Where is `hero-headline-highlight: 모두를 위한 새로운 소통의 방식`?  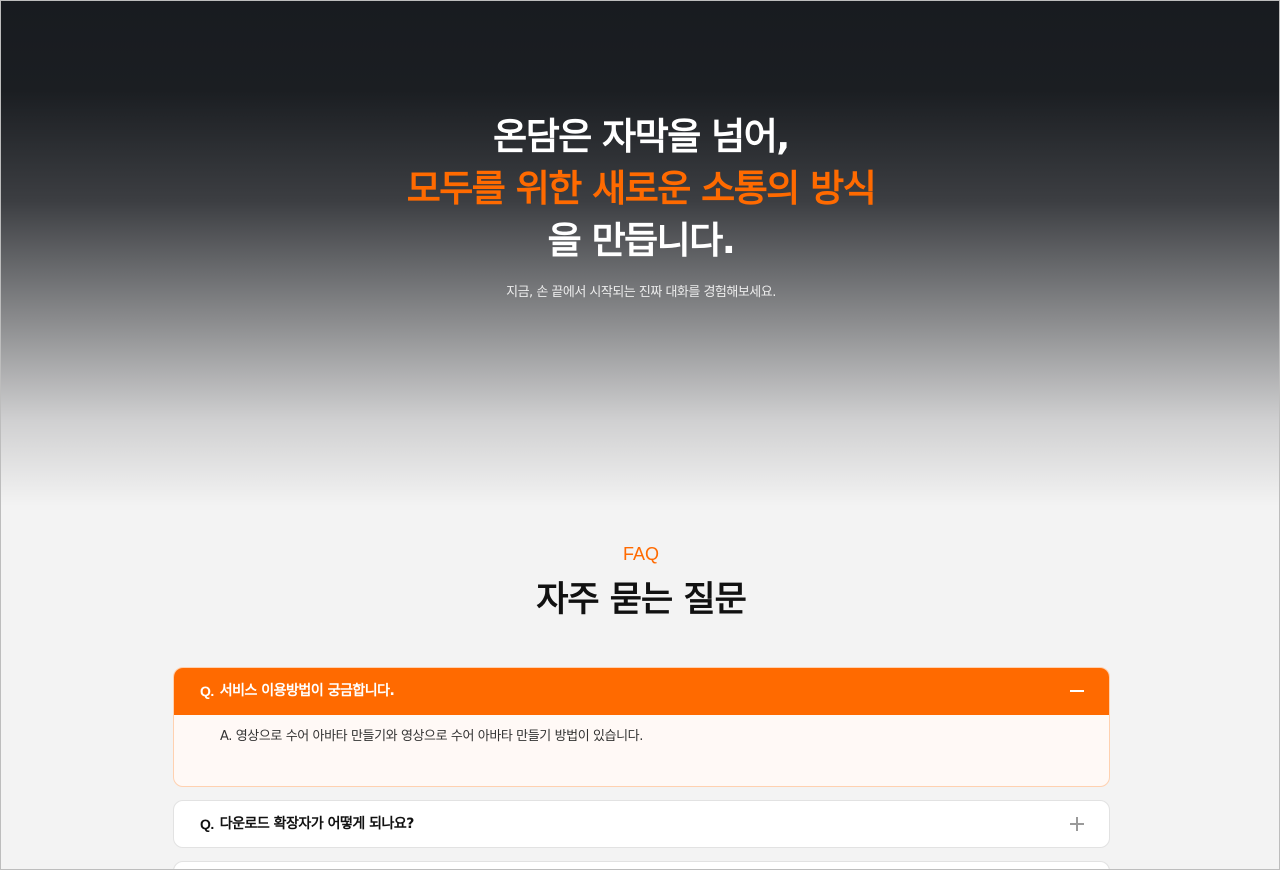
hero-headline-highlight: 모두를 위한 새로운 소통의 방식 is located at coordinates (641, 188).